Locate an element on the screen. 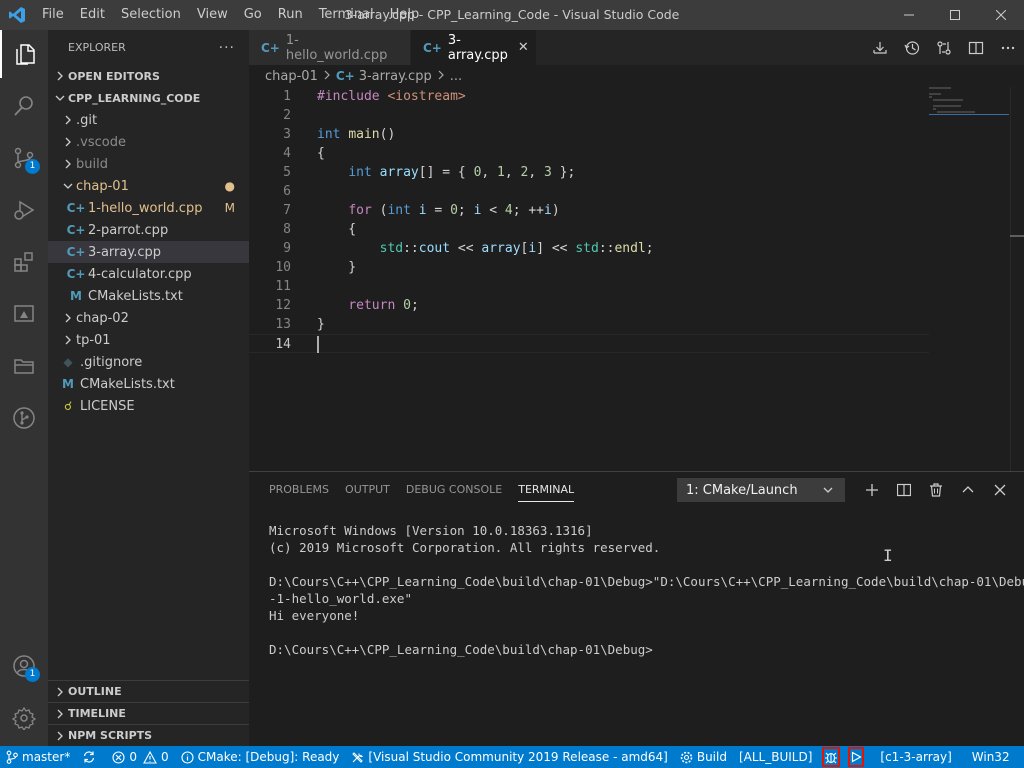 The height and width of the screenshot is (768, 1024). menu-terminal: Terminal is located at coordinates (346, 15).